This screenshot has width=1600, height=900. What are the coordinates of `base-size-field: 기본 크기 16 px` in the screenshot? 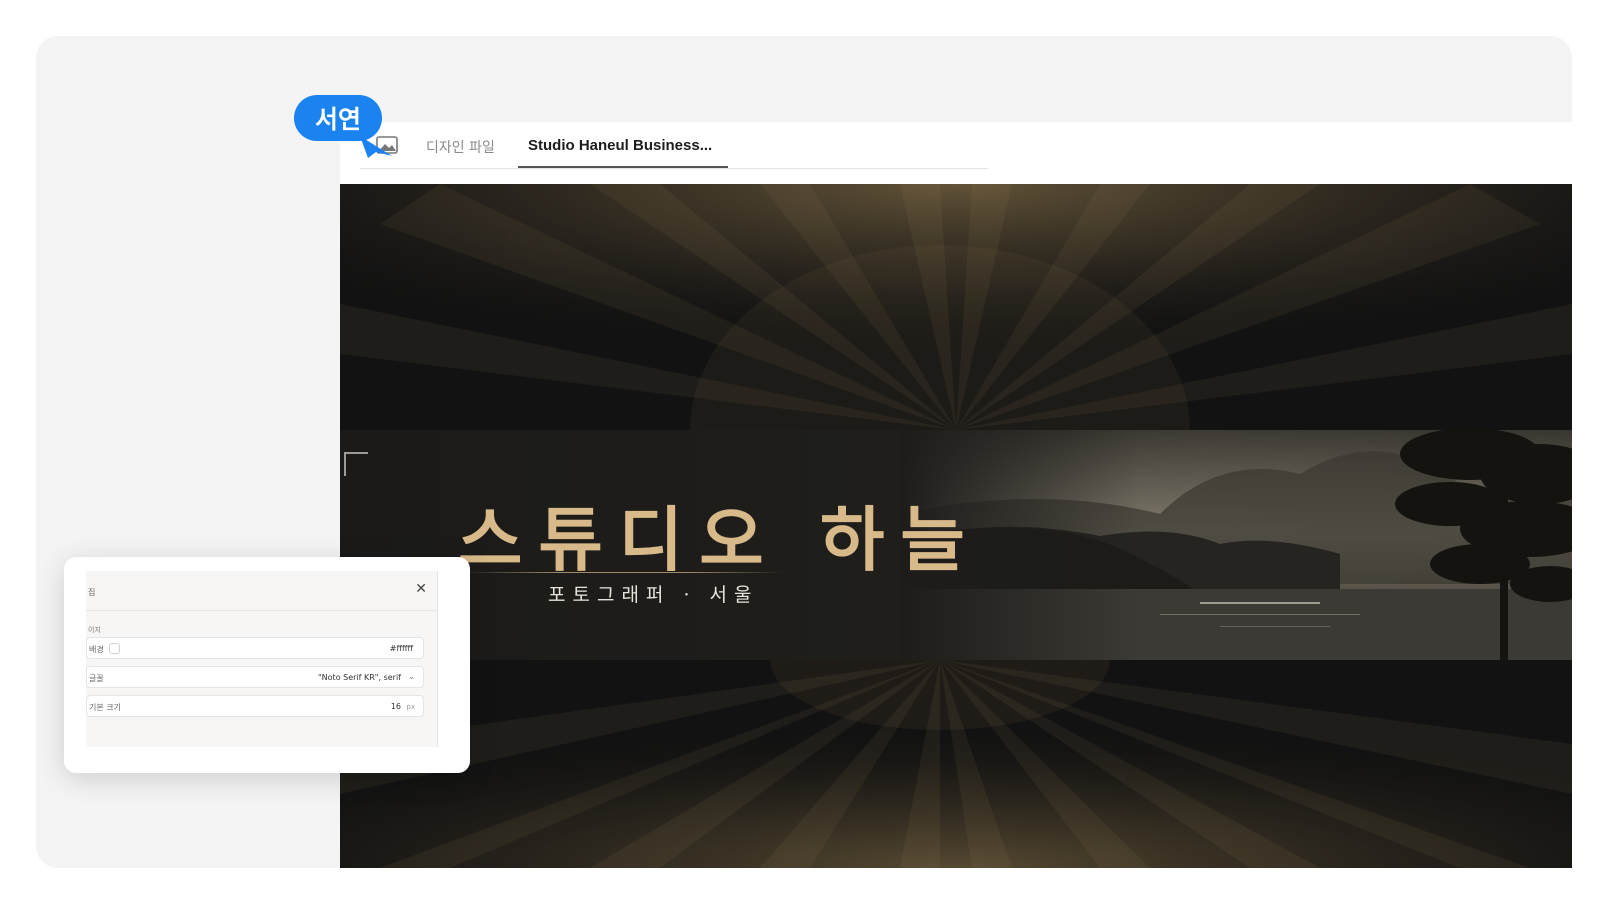 It's located at (255, 706).